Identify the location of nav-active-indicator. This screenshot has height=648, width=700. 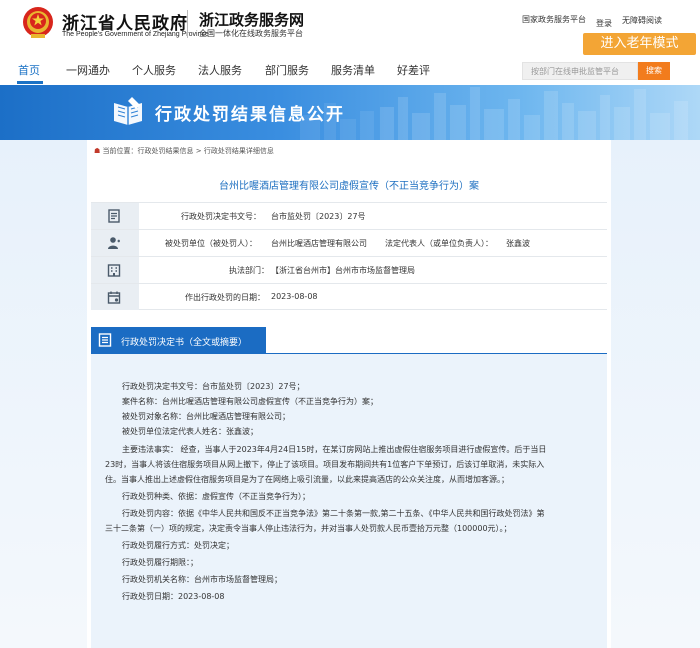
(30, 82).